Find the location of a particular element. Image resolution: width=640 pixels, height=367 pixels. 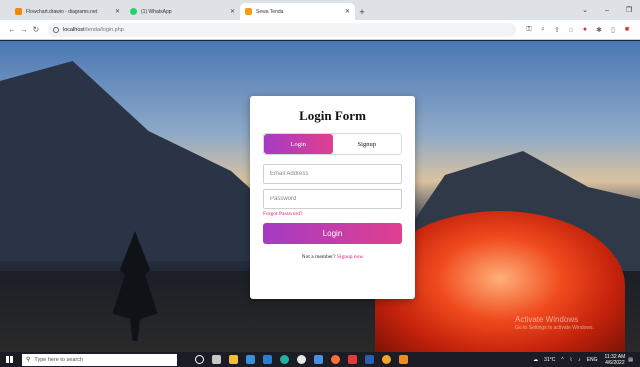

tab-sewa-tenda: Sewa Tenda ✕ is located at coordinates (297, 11).